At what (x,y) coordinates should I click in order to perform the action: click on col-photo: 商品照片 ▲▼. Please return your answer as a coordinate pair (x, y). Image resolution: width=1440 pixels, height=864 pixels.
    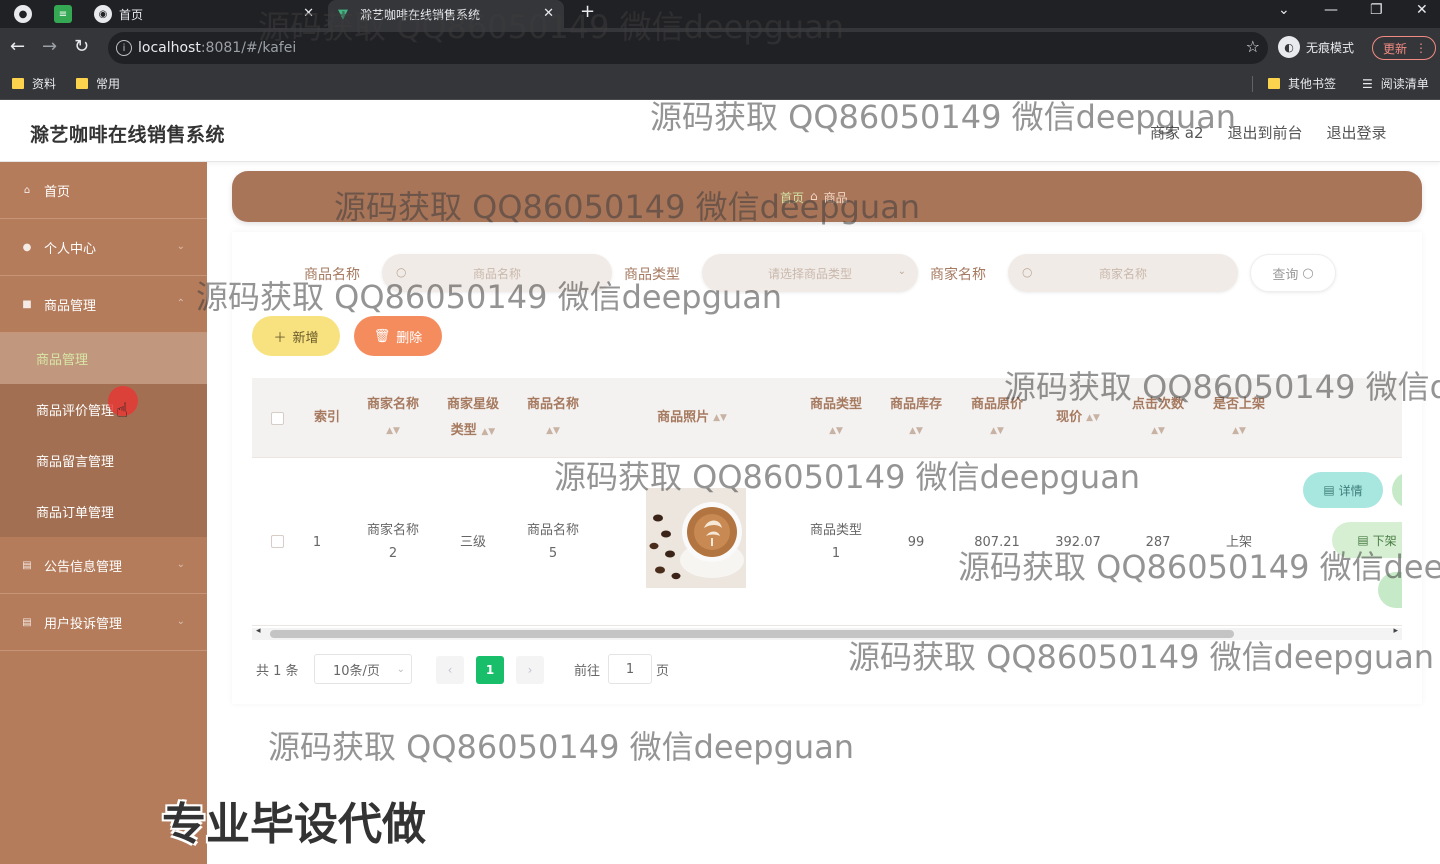
    Looking at the image, I should click on (692, 418).